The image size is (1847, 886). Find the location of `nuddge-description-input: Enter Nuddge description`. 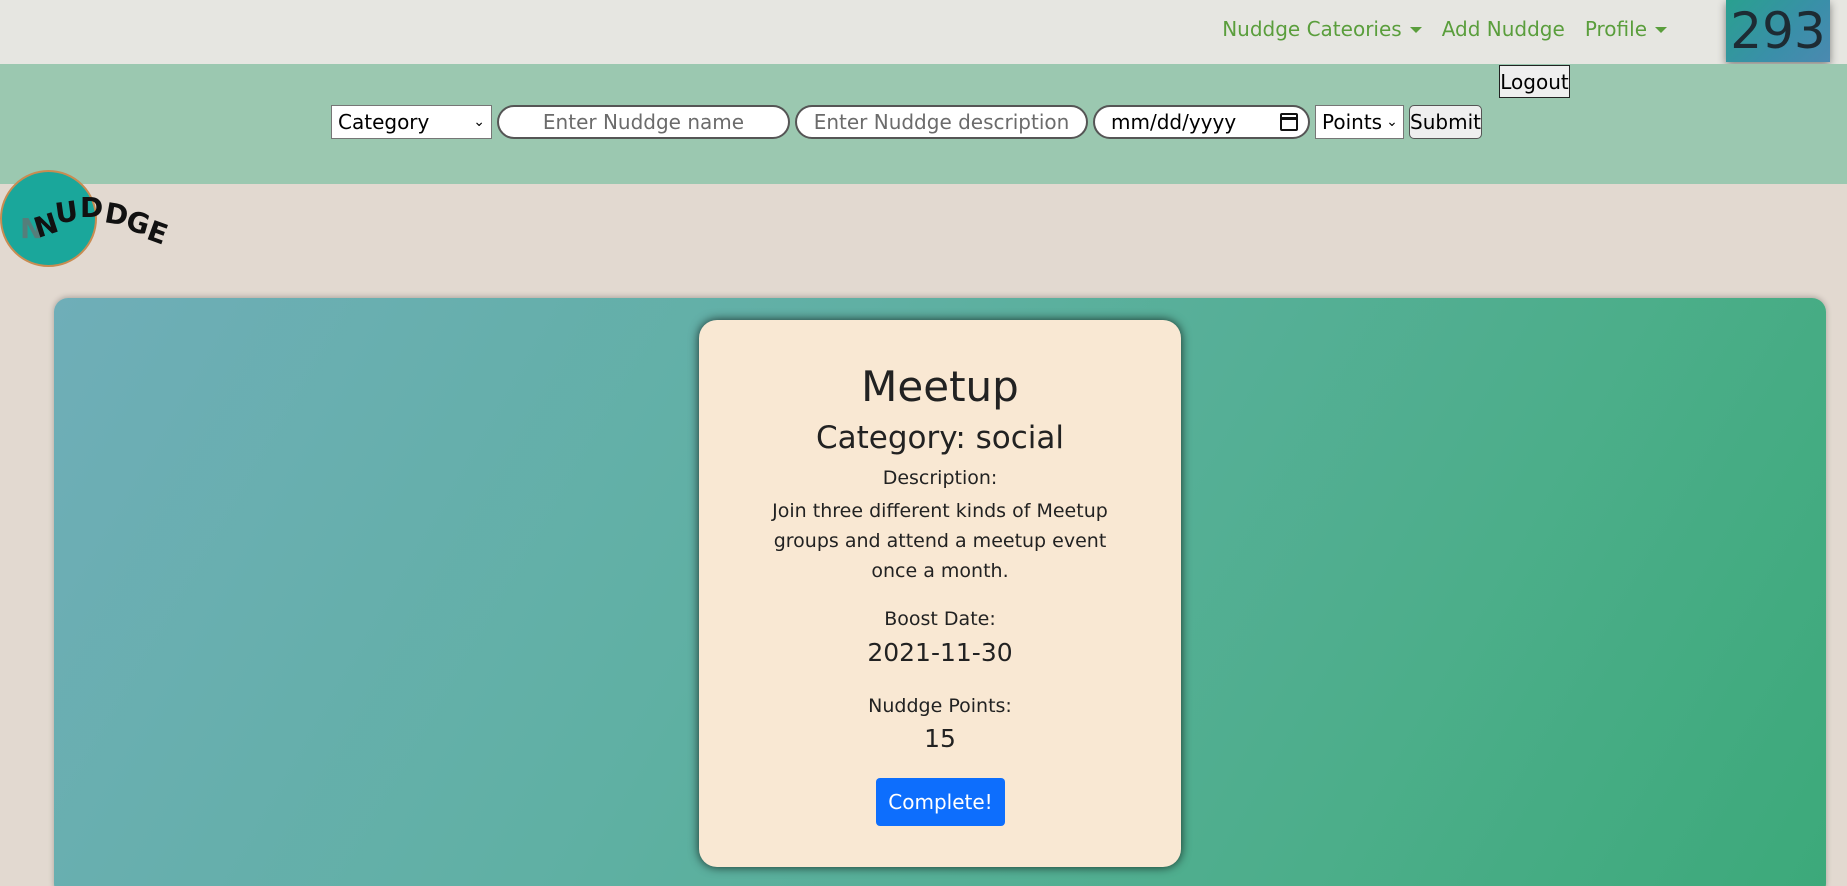

nuddge-description-input: Enter Nuddge description is located at coordinates (941, 122).